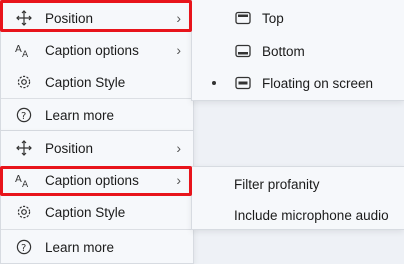 Image resolution: width=404 pixels, height=264 pixels. What do you see at coordinates (243, 18) in the screenshot?
I see `top-window-icon` at bounding box center [243, 18].